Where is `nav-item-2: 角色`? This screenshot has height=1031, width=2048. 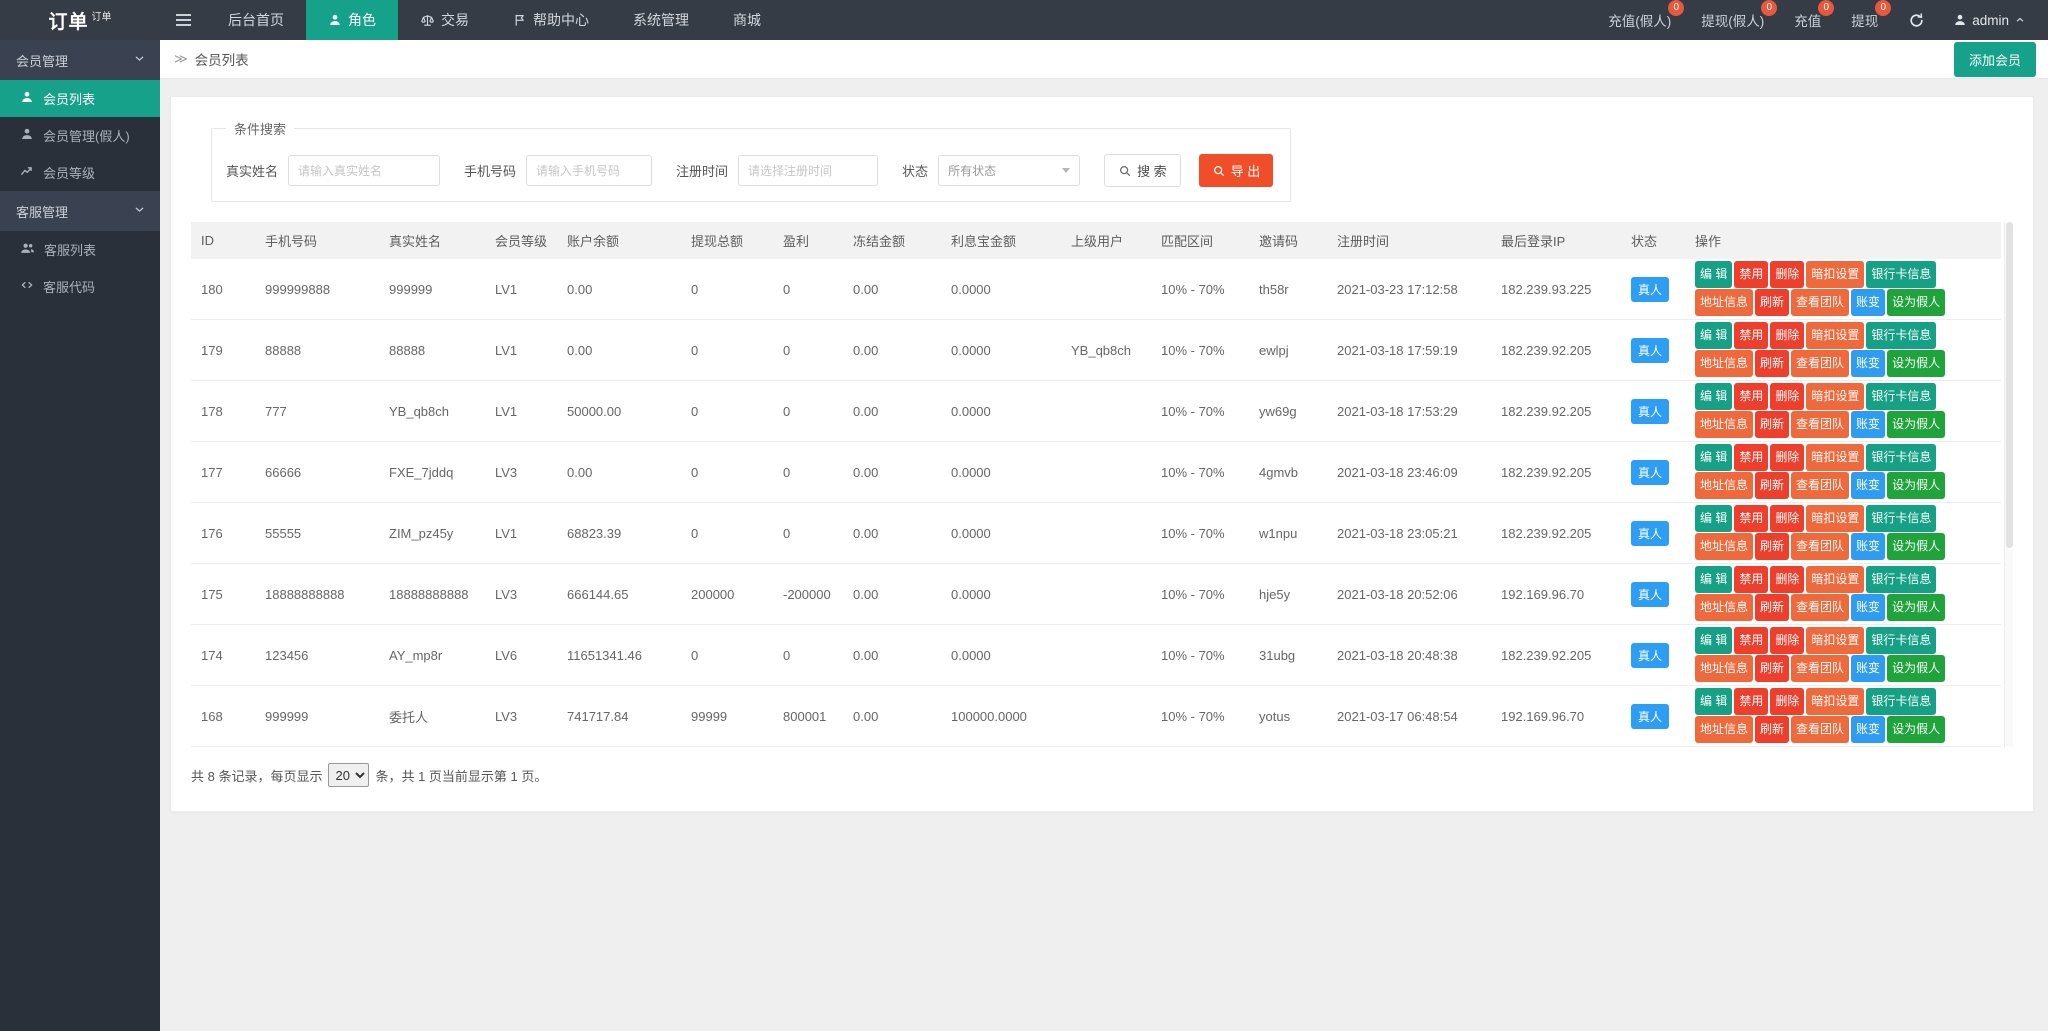 nav-item-2: 角色 is located at coordinates (352, 20).